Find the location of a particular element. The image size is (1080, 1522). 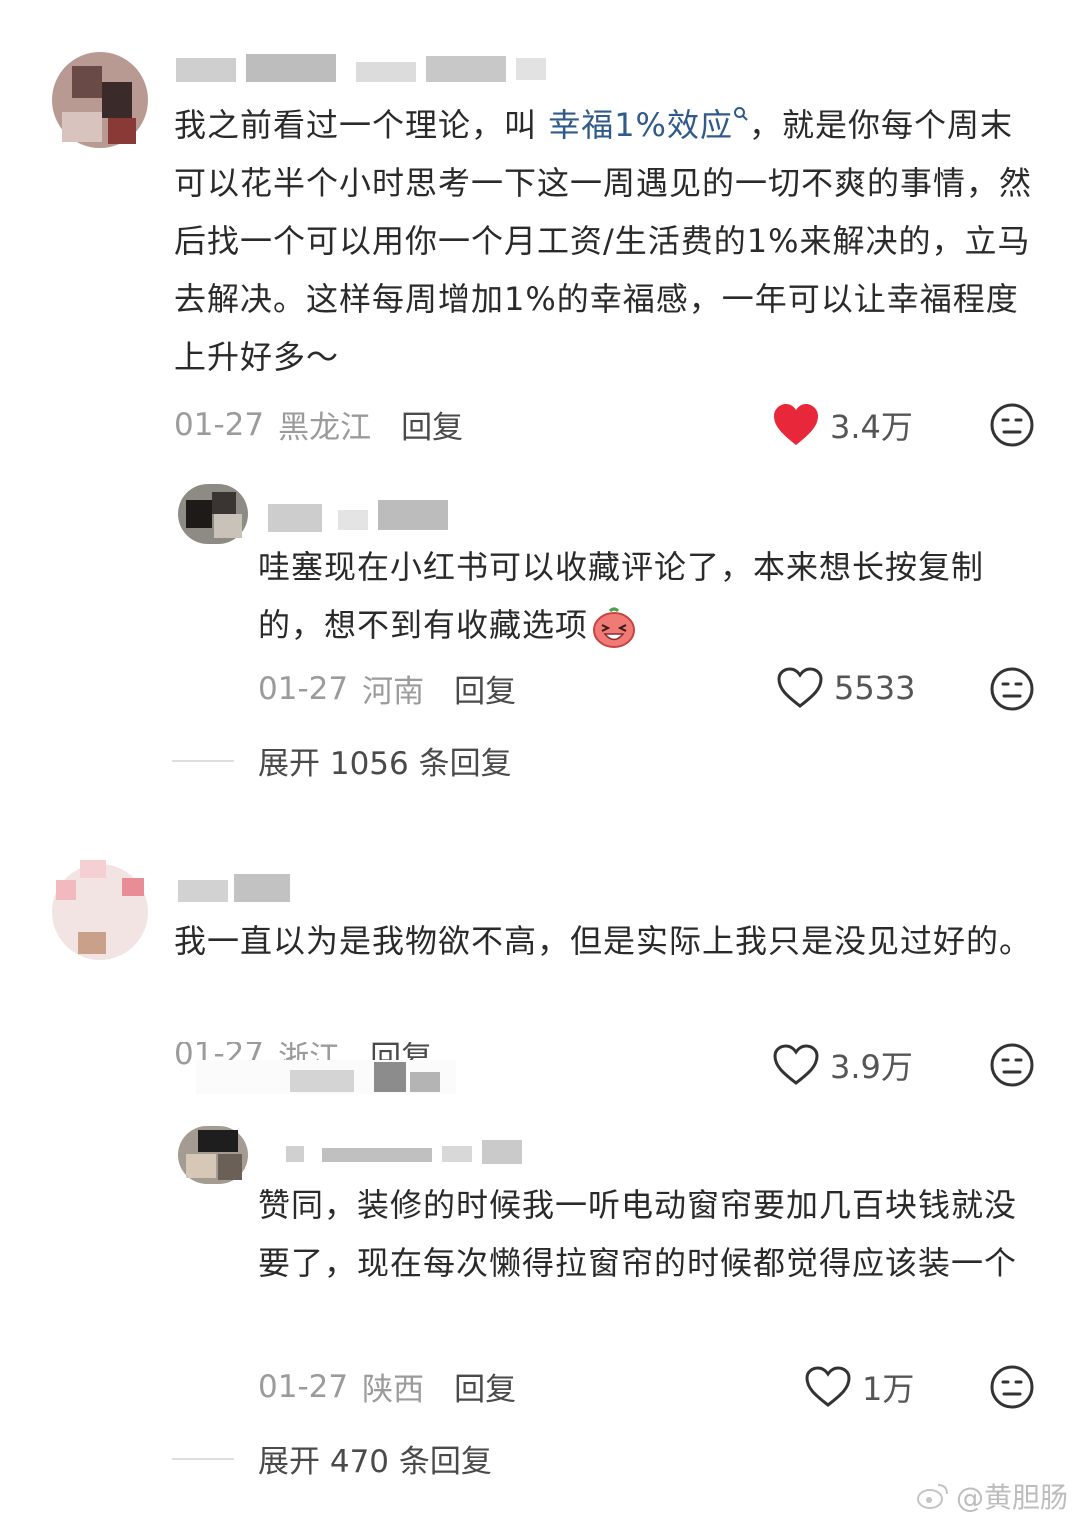

watermark-text: @黄胆肠 is located at coordinates (1011, 1497).